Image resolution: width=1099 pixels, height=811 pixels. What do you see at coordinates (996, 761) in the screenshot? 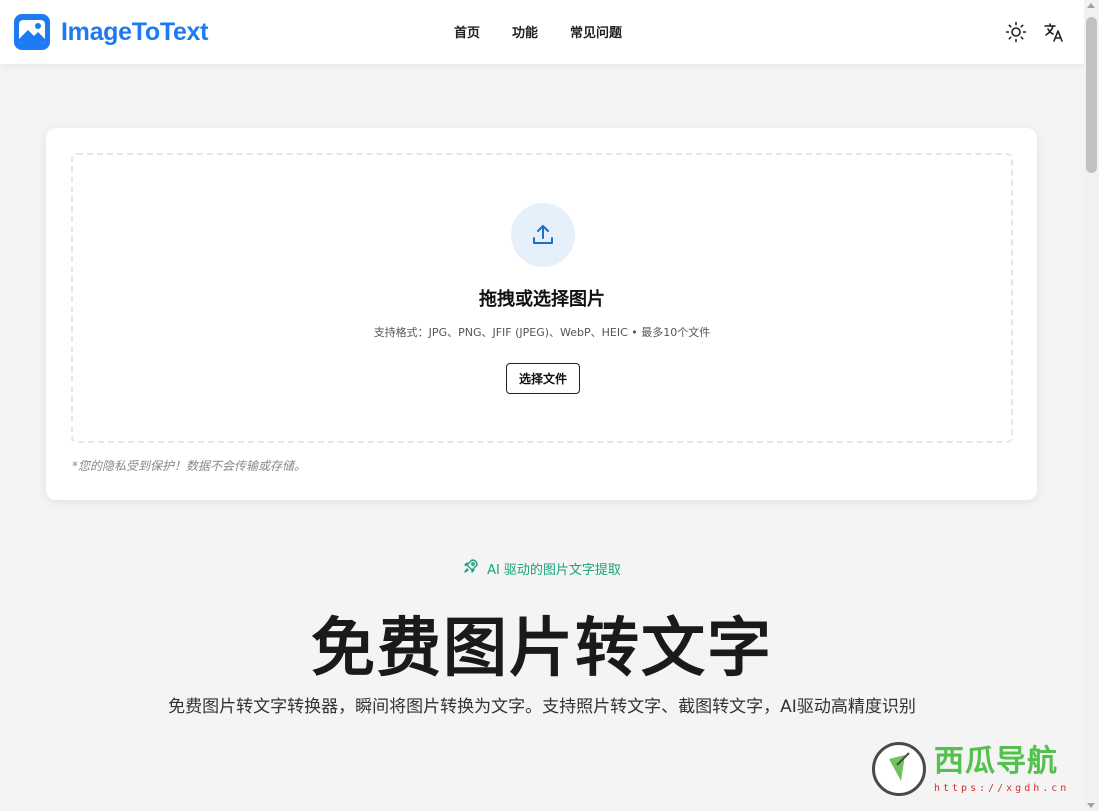
I see `watermark-title: 西瓜导航` at bounding box center [996, 761].